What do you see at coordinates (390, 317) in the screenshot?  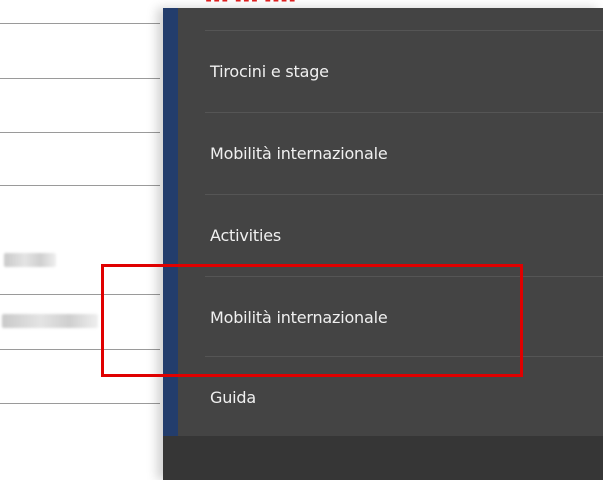 I see `menu-item-activities-mobilita-internazionale: Mobilità internazionale` at bounding box center [390, 317].